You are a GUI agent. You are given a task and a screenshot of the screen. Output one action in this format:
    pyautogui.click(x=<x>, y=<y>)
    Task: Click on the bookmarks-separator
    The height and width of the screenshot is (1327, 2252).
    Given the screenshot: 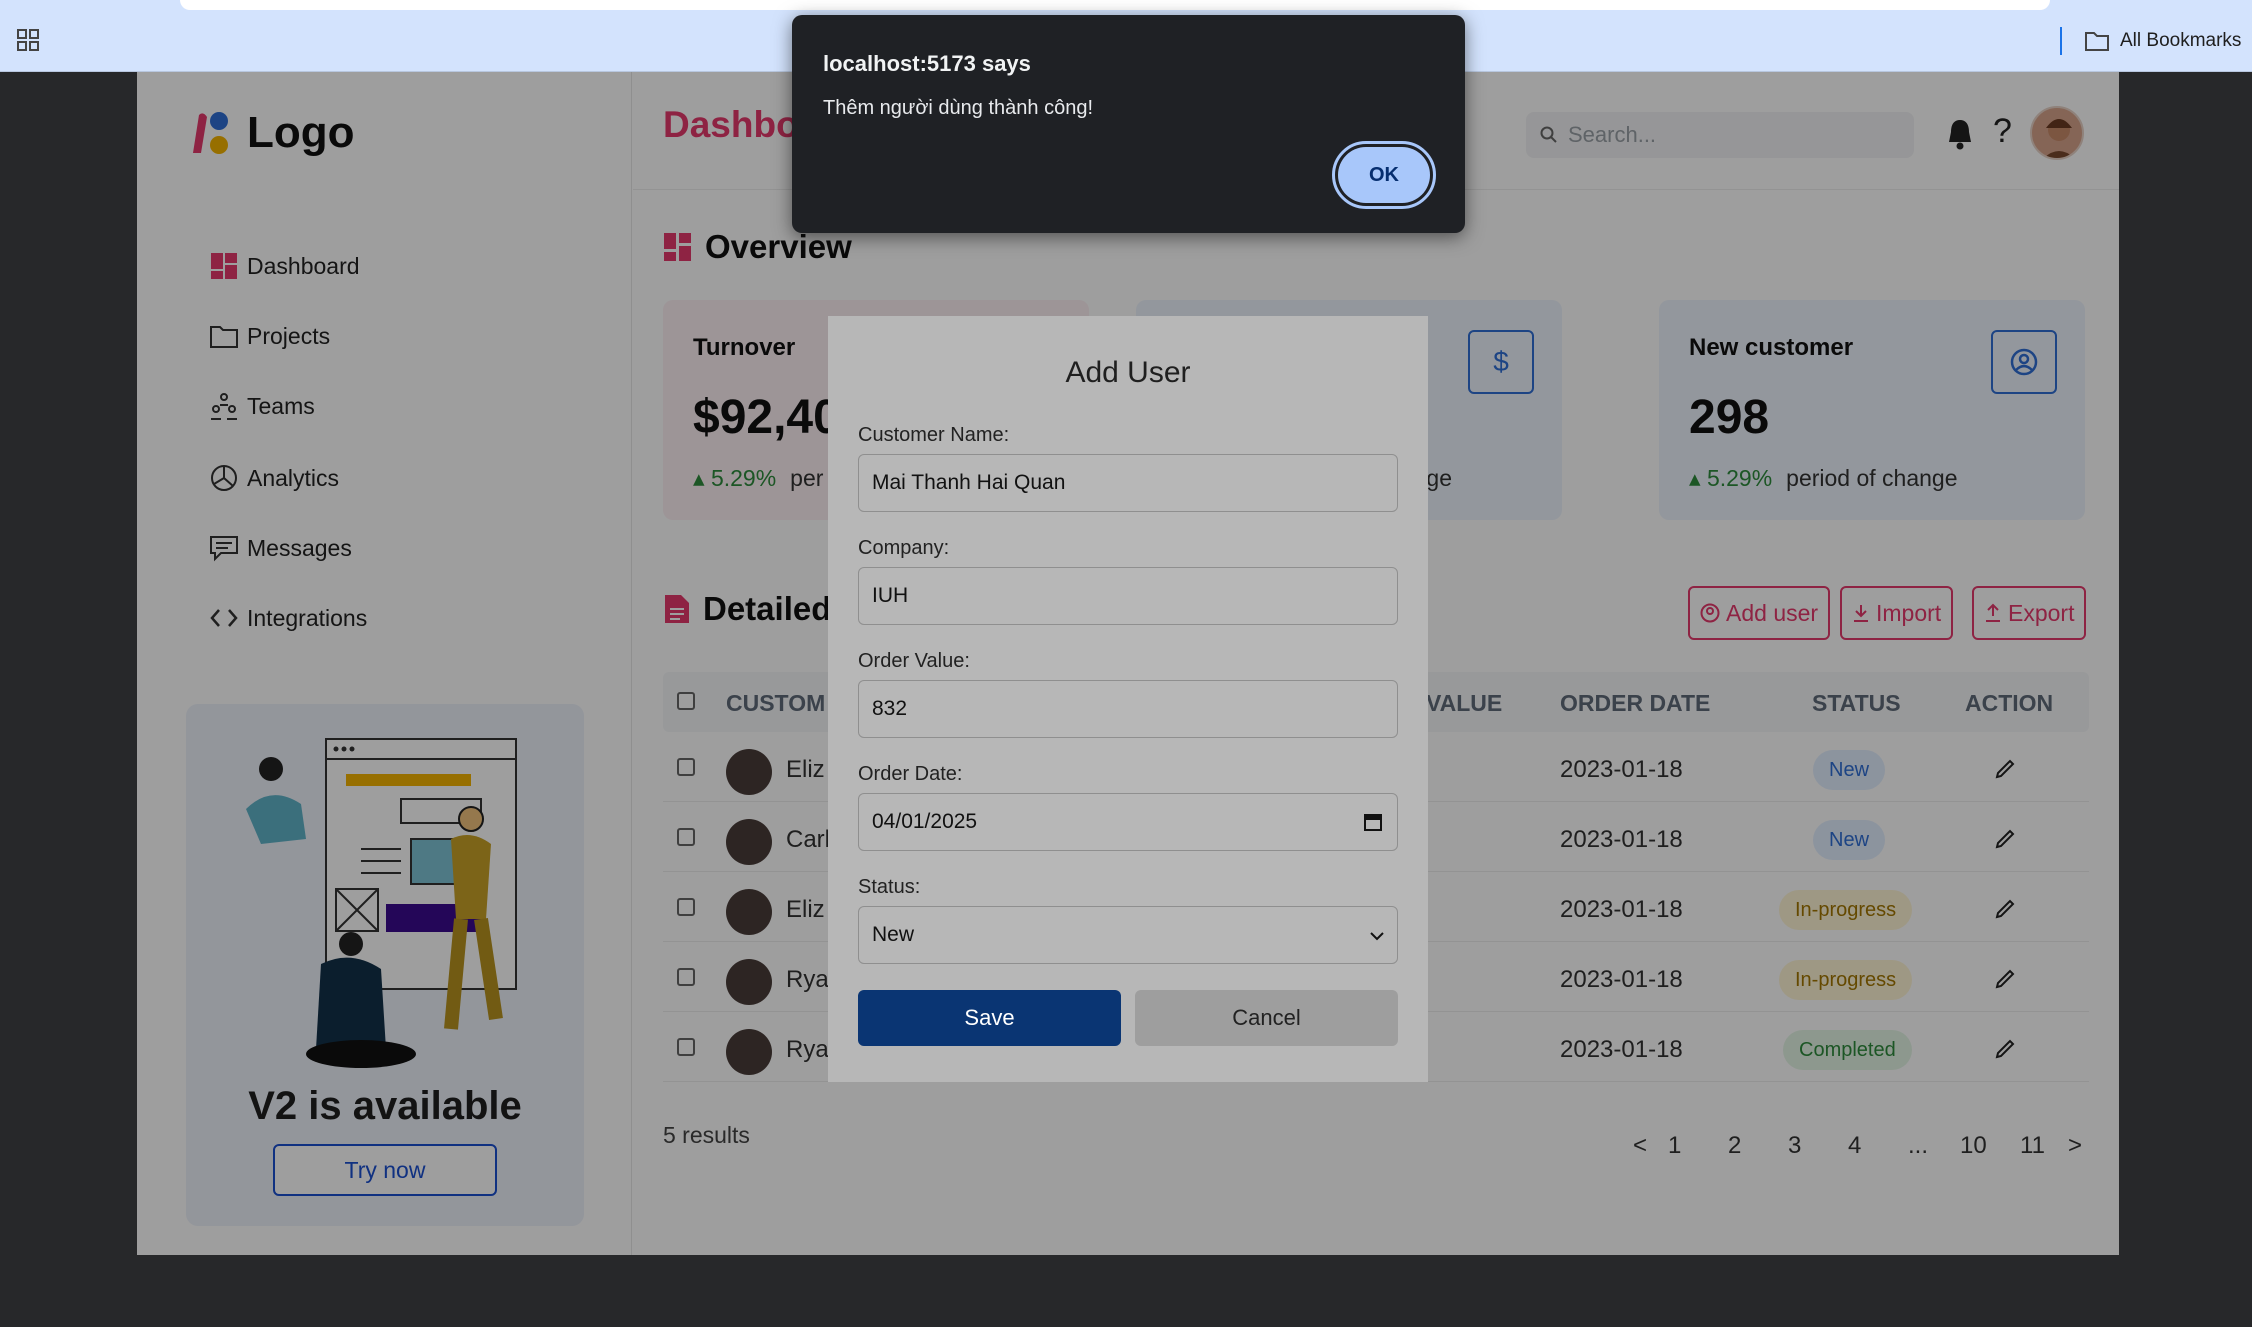 What is the action you would take?
    pyautogui.click(x=2061, y=41)
    